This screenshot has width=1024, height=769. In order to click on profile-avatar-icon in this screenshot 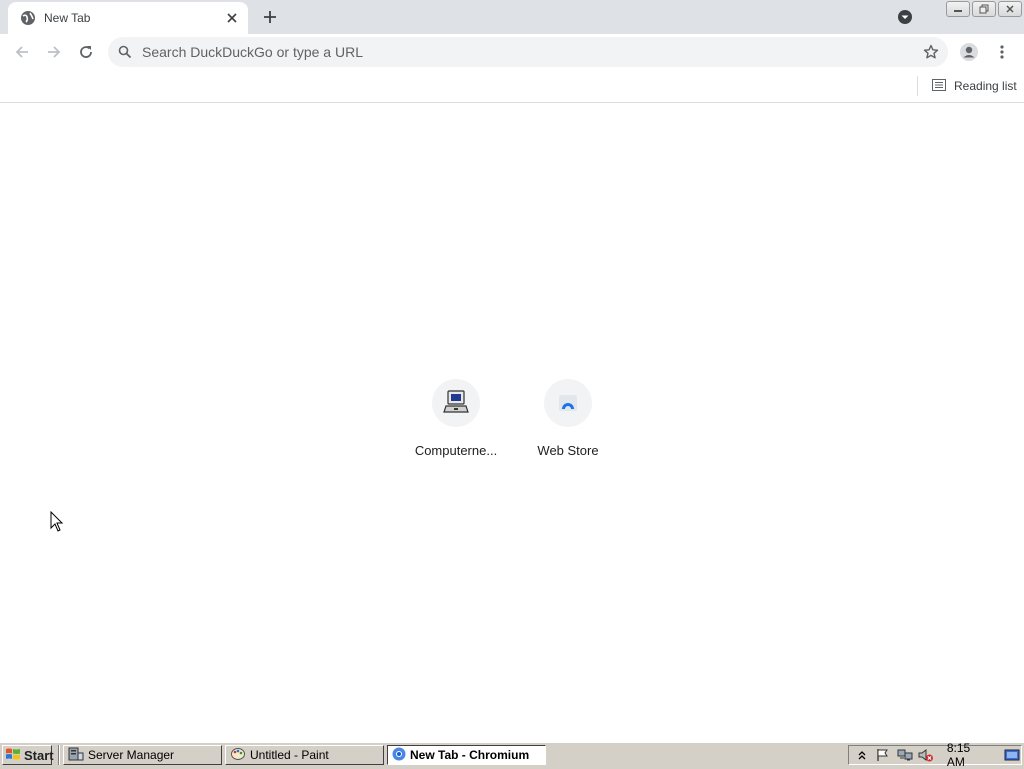, I will do `click(969, 52)`.